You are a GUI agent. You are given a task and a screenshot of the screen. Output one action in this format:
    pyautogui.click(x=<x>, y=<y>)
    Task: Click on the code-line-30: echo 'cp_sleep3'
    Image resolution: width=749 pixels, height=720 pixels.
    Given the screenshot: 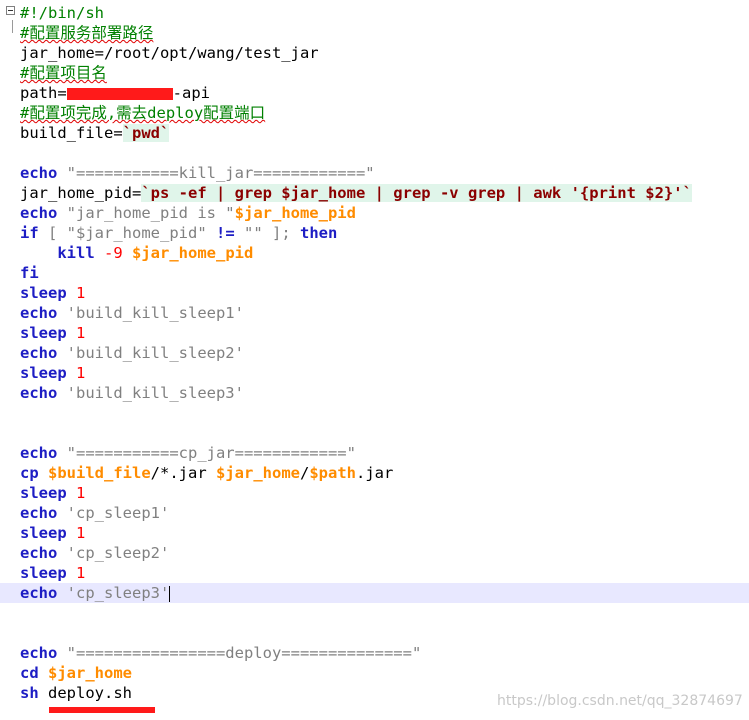 What is the action you would take?
    pyautogui.click(x=95, y=593)
    